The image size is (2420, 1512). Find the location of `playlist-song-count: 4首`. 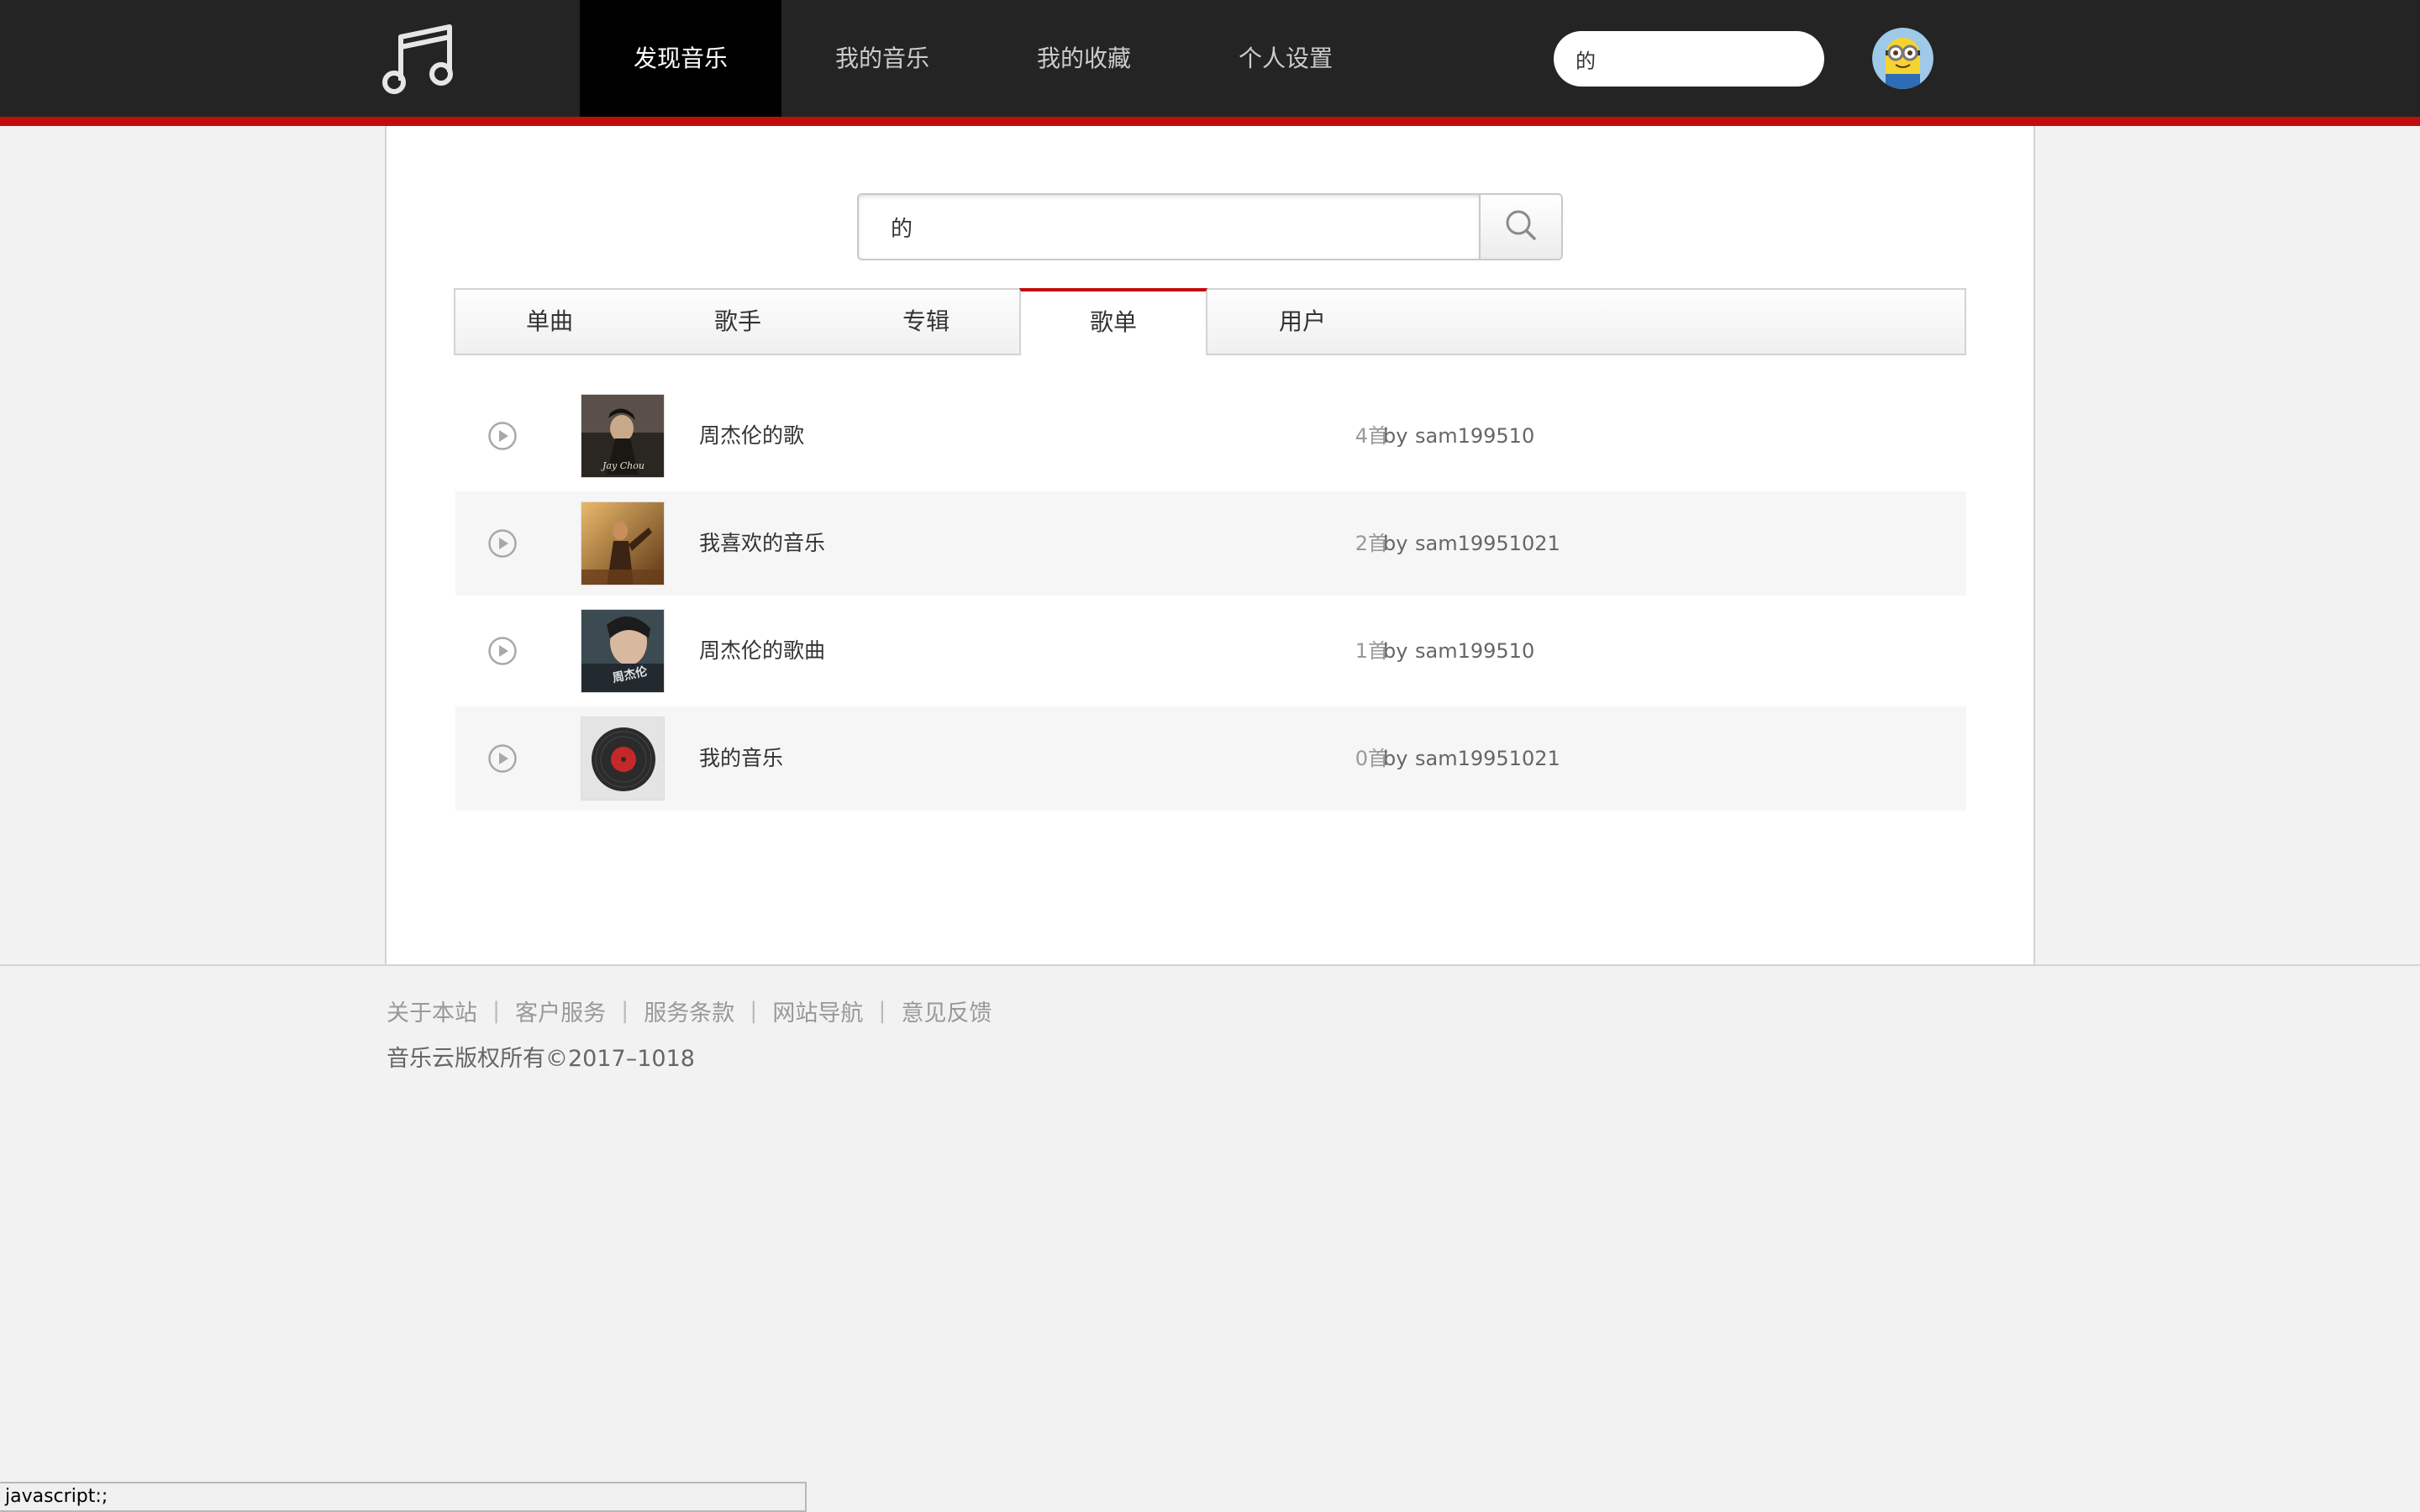

playlist-song-count: 4首 is located at coordinates (1372, 436).